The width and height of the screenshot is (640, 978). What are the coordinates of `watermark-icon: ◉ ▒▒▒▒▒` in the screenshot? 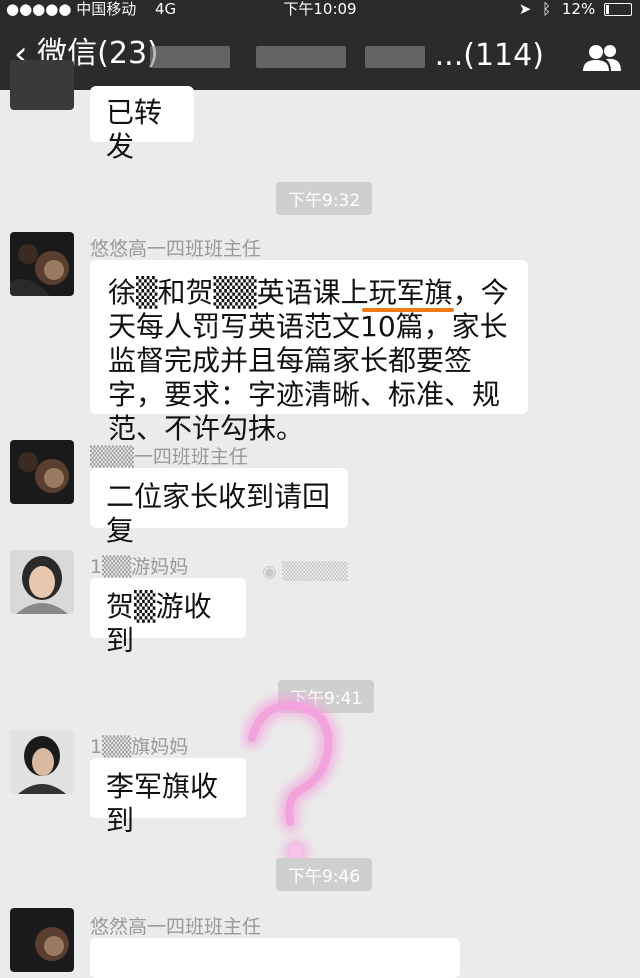 It's located at (305, 572).